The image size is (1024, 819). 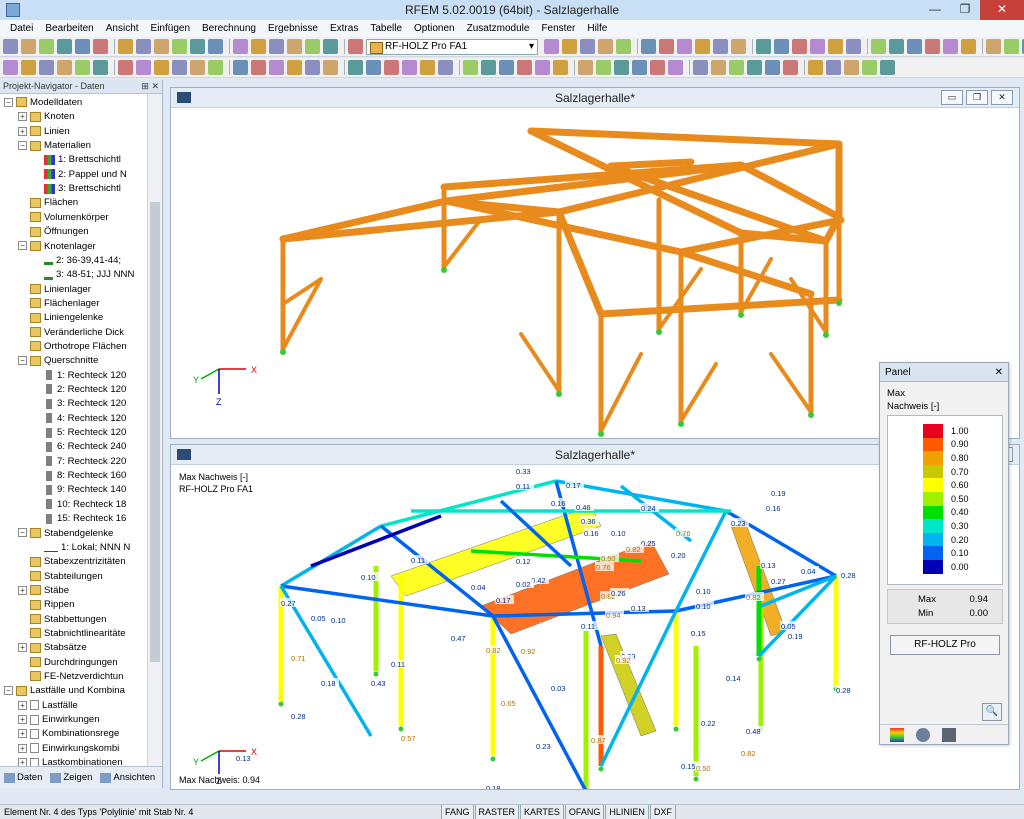 I want to click on module-case-combo: RF-HOLZ Pro FA1, so click(x=452, y=46).